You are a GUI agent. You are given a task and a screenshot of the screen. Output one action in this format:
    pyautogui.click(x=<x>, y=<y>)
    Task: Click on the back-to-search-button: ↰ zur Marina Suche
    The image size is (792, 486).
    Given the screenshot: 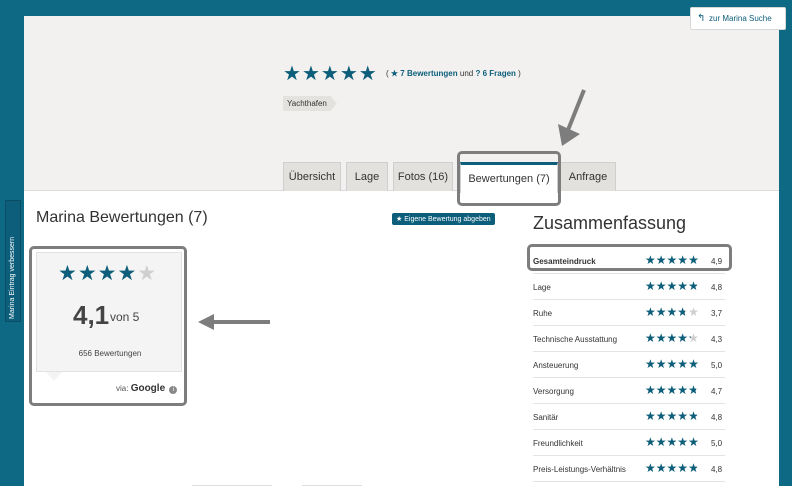 What is the action you would take?
    pyautogui.click(x=738, y=18)
    